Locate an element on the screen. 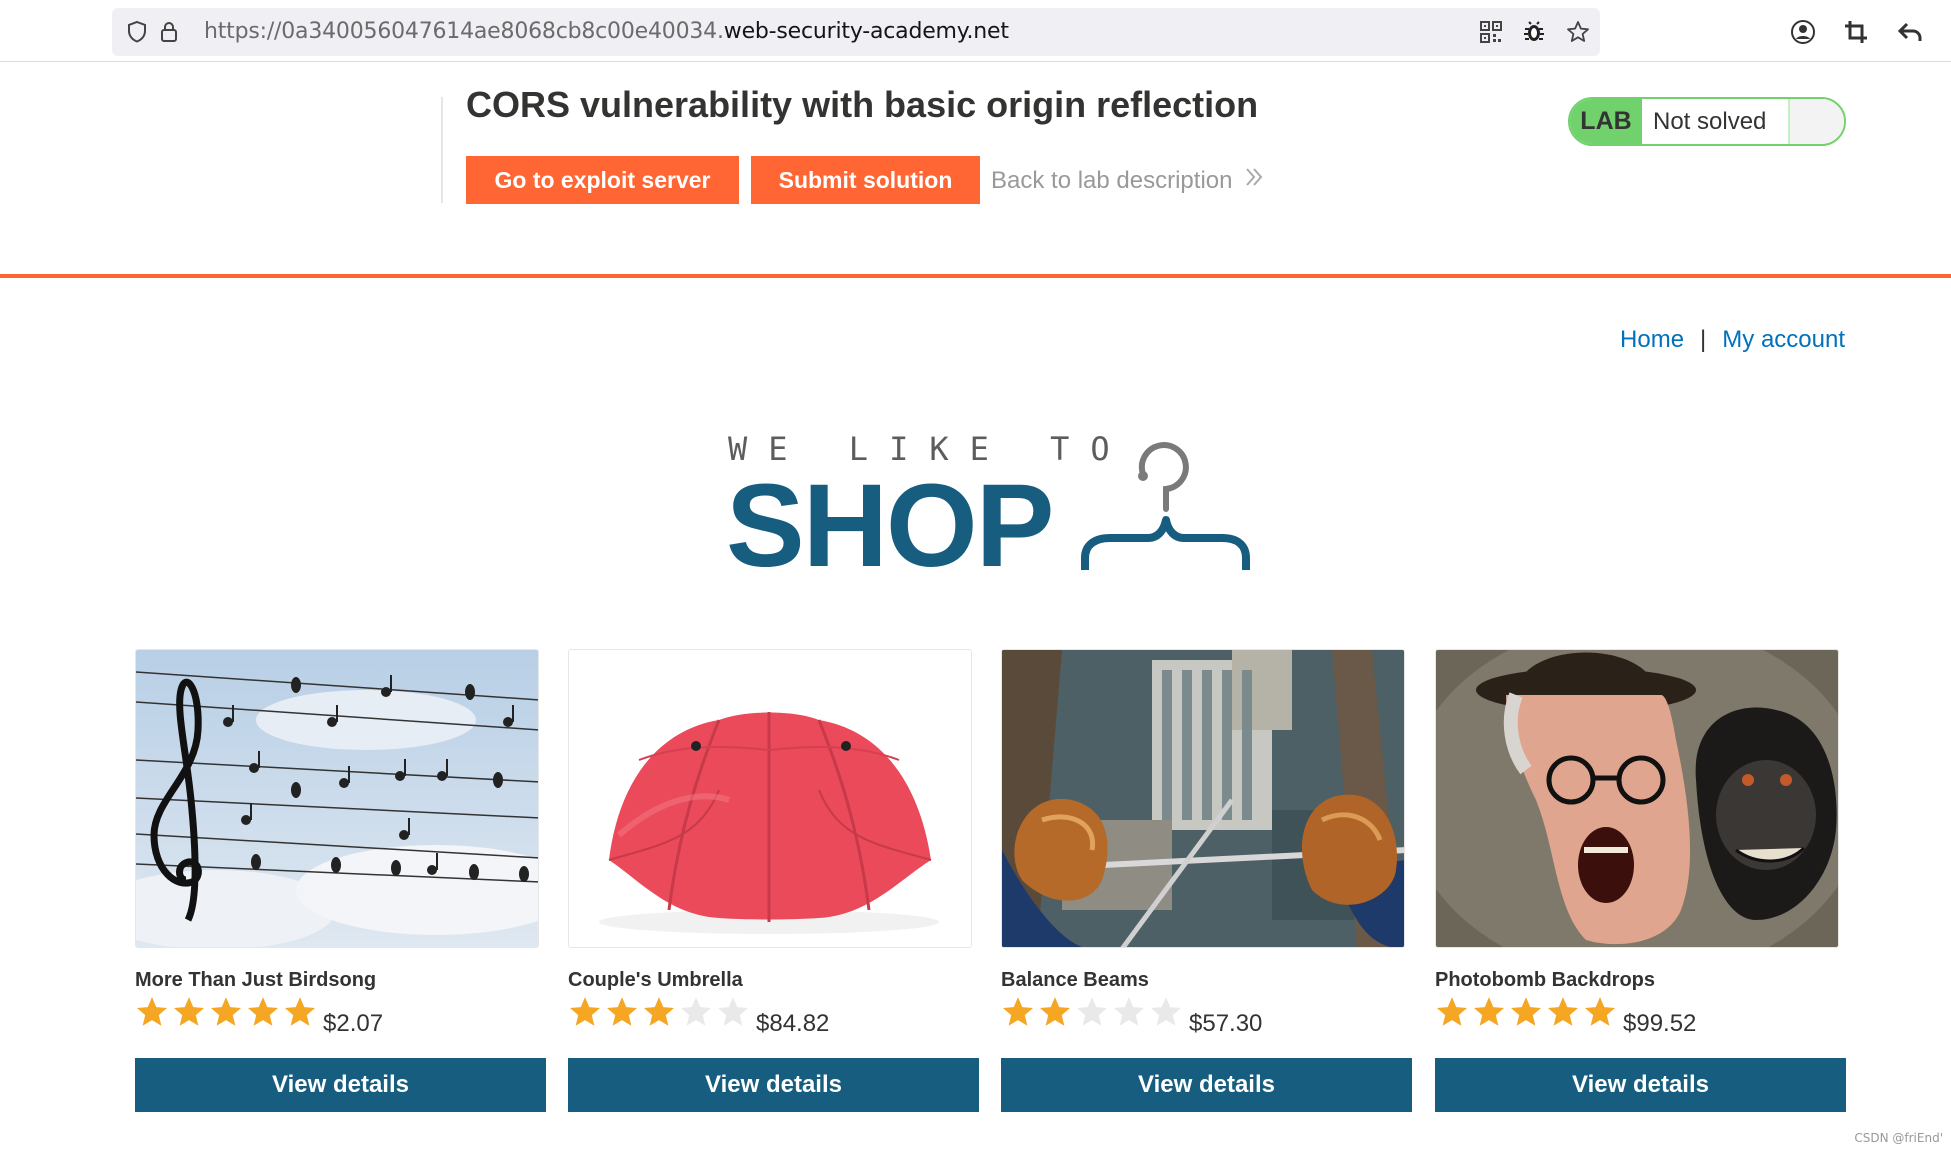  product-price: $2.07 is located at coordinates (353, 1023).